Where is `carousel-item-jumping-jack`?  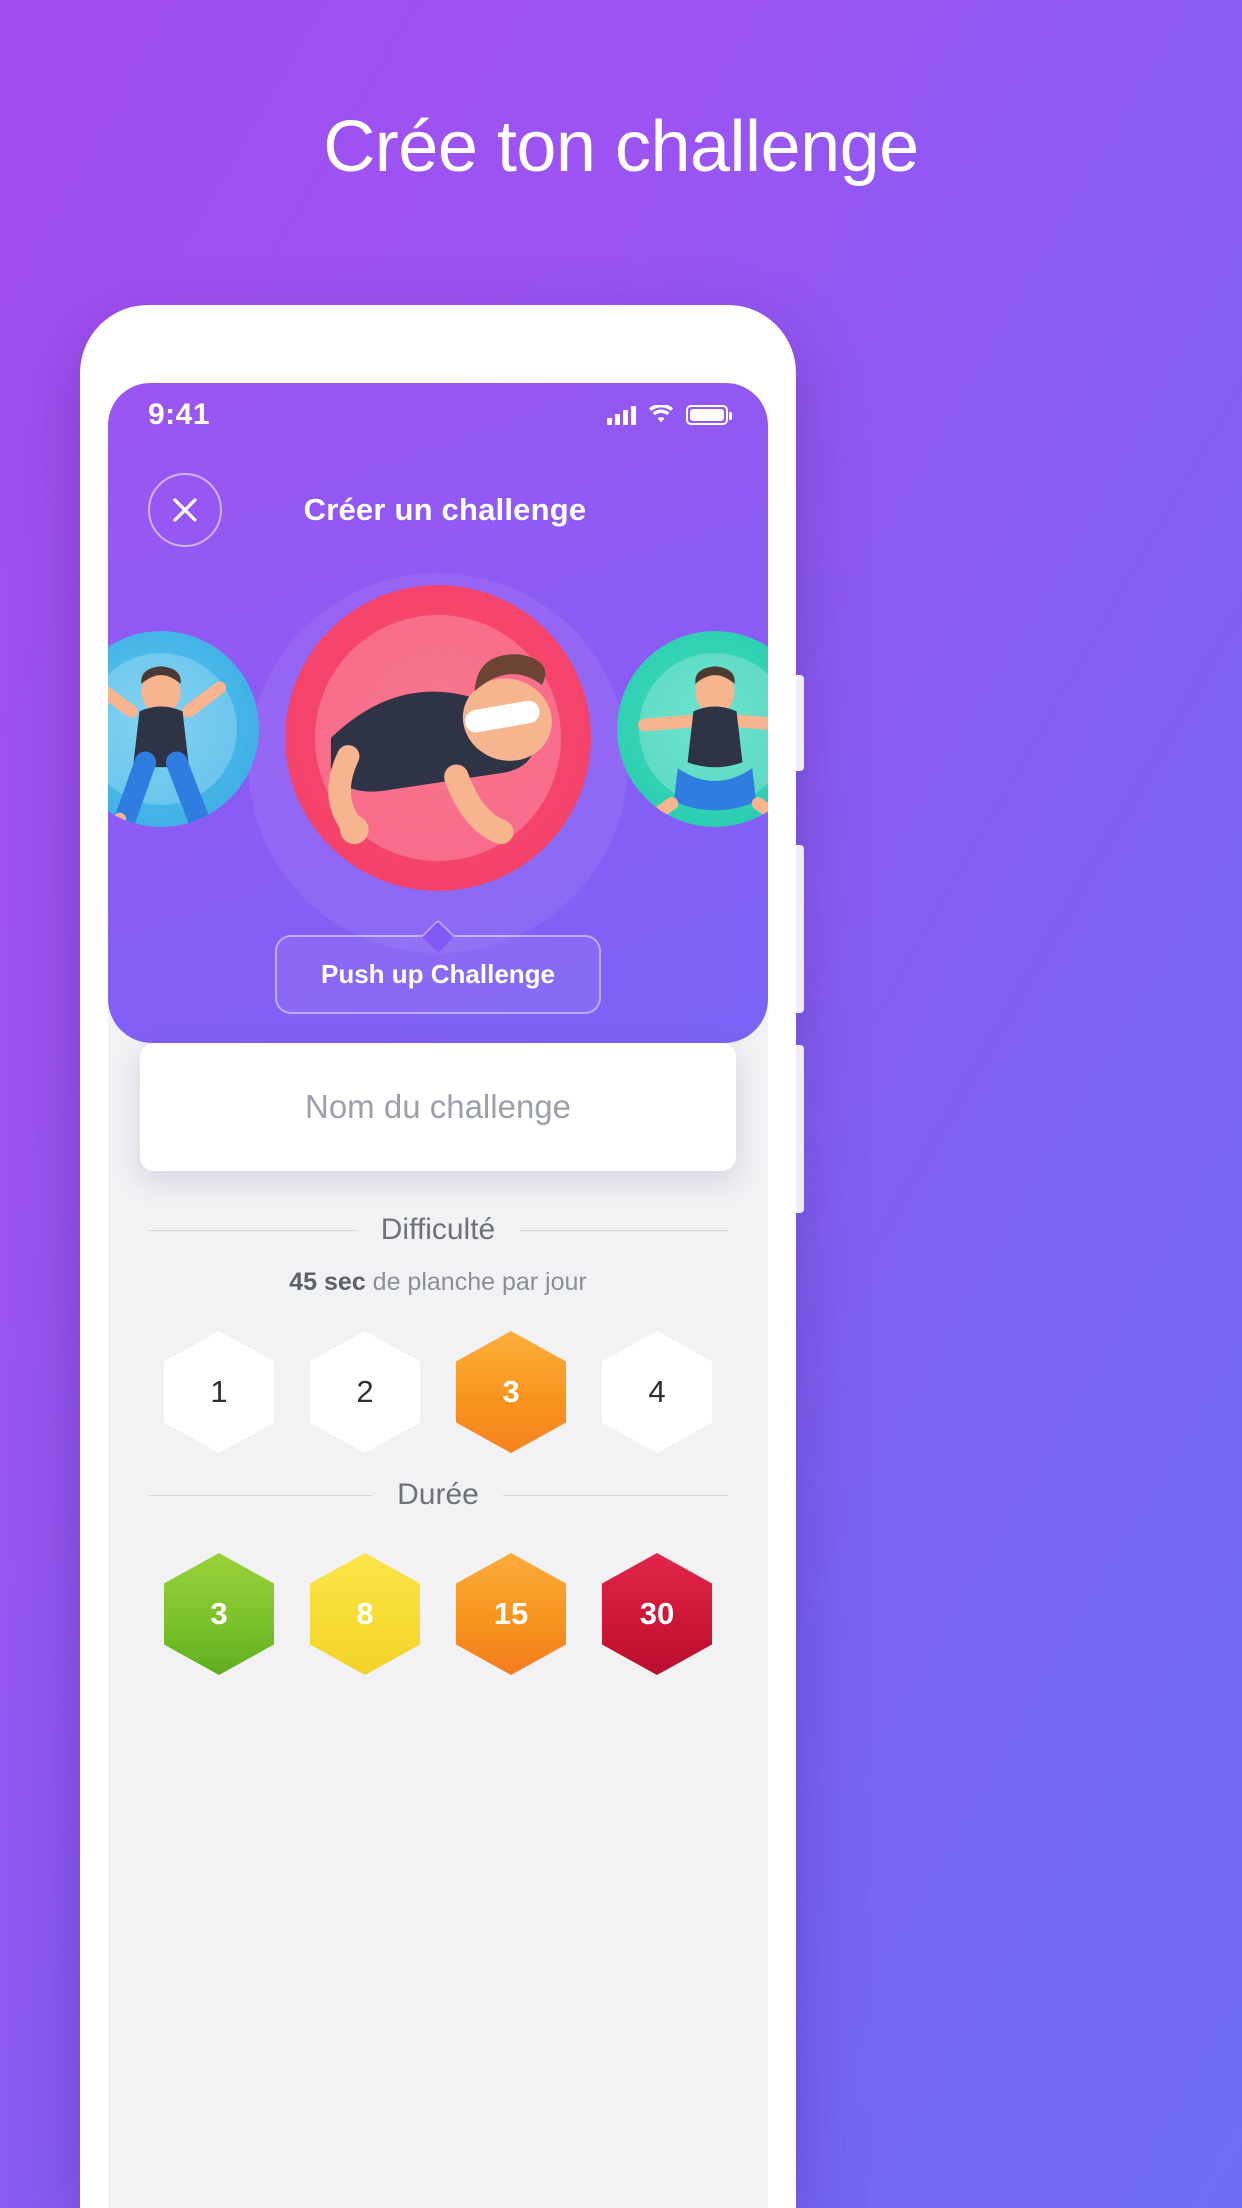 carousel-item-jumping-jack is located at coordinates (183, 729).